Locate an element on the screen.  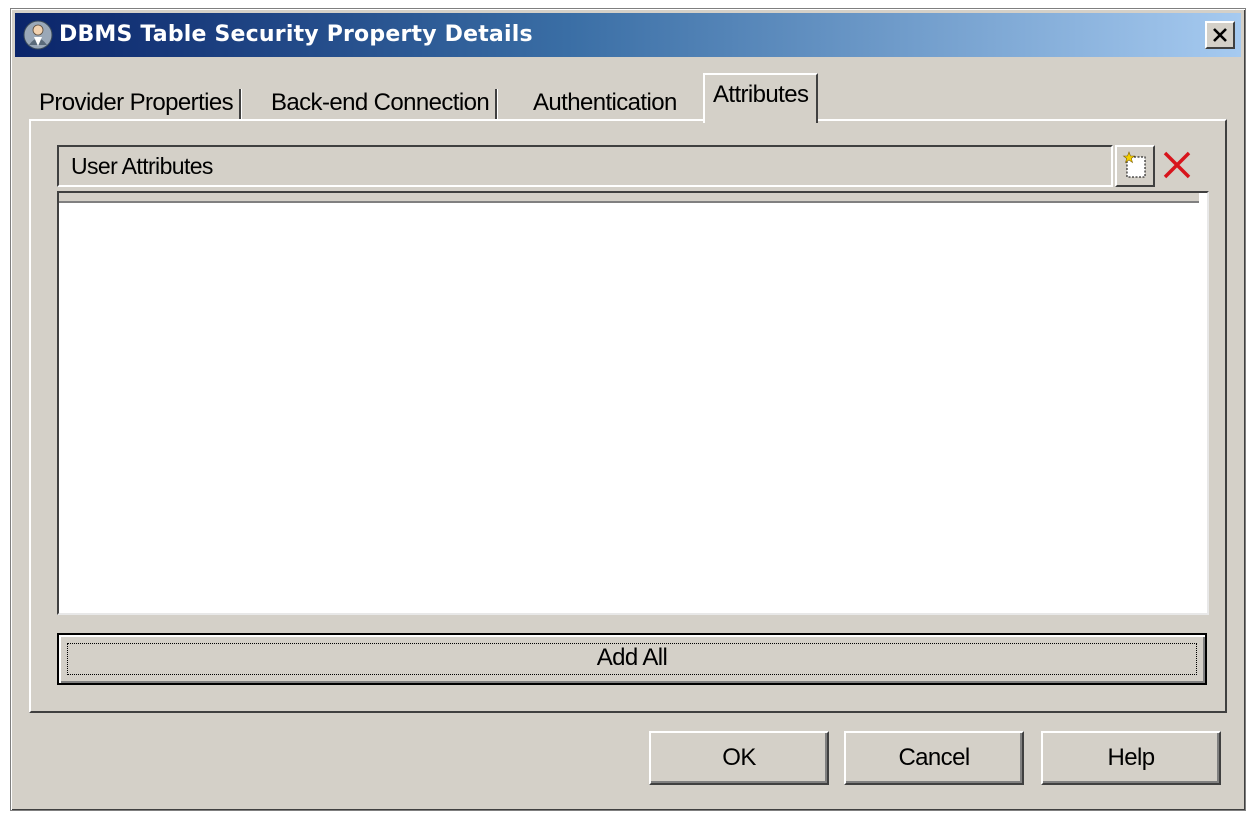
close-icon is located at coordinates (1220, 35).